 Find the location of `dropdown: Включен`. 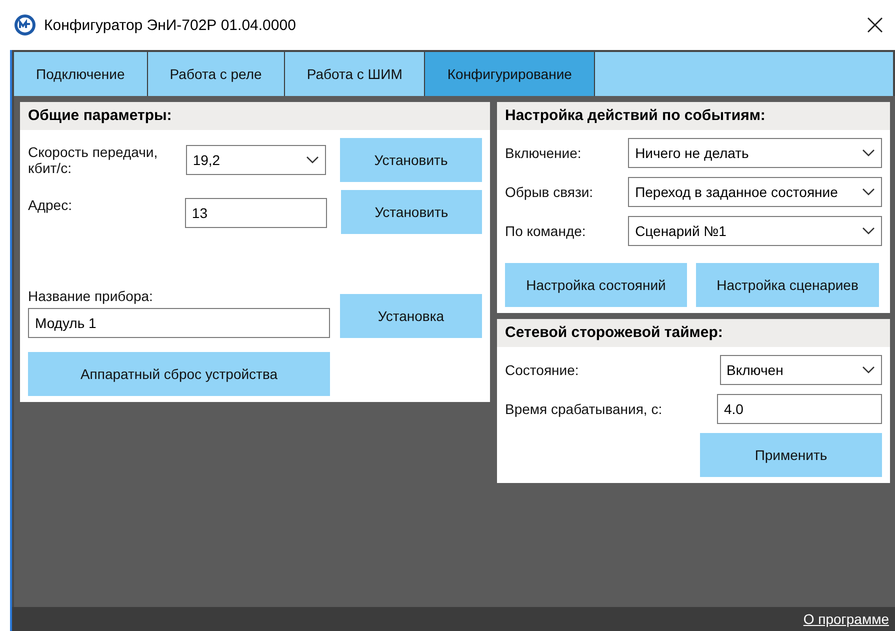

dropdown: Включен is located at coordinates (801, 370).